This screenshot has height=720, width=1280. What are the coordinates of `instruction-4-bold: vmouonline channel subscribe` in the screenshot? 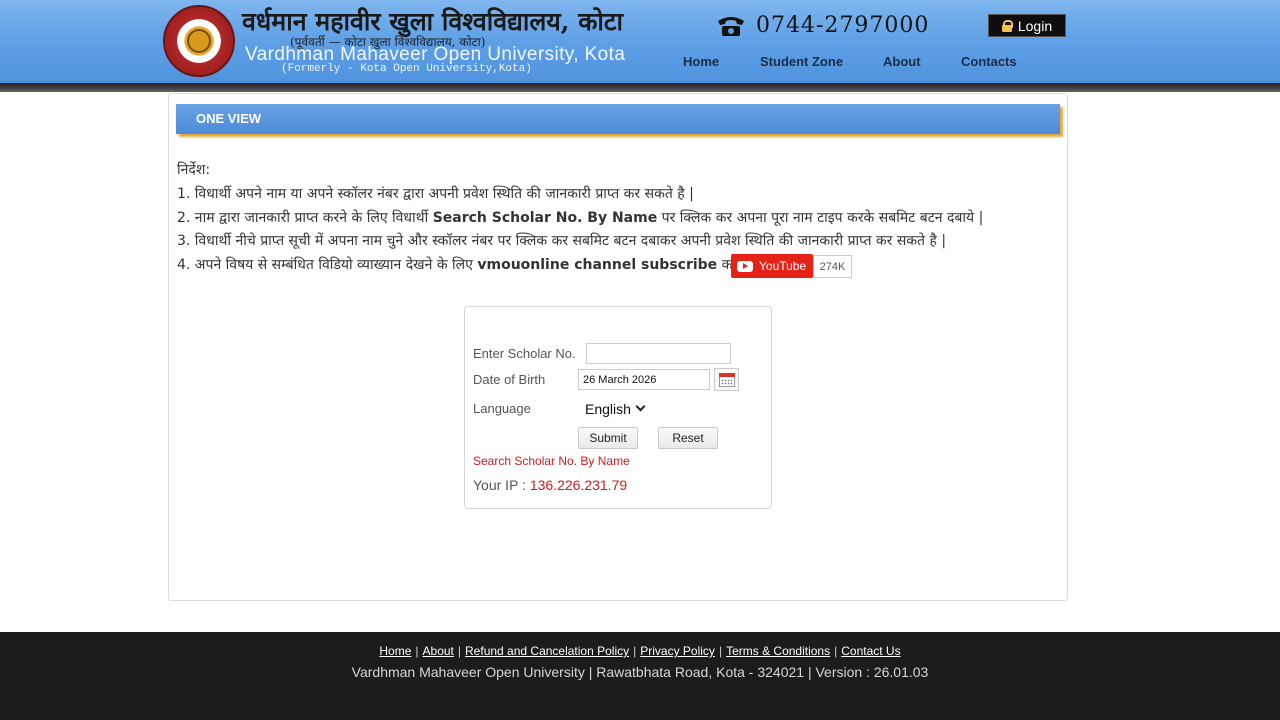 It's located at (597, 265).